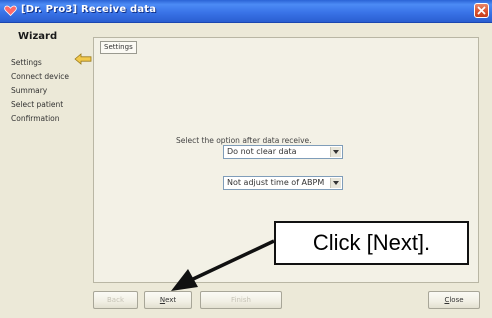 This screenshot has width=492, height=318. What do you see at coordinates (26, 62) in the screenshot?
I see `step-settings: Settings` at bounding box center [26, 62].